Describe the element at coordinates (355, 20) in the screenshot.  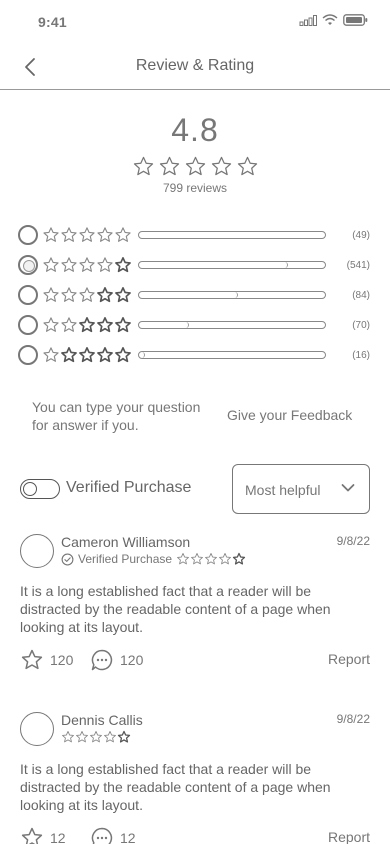
I see `battery-icon` at that location.